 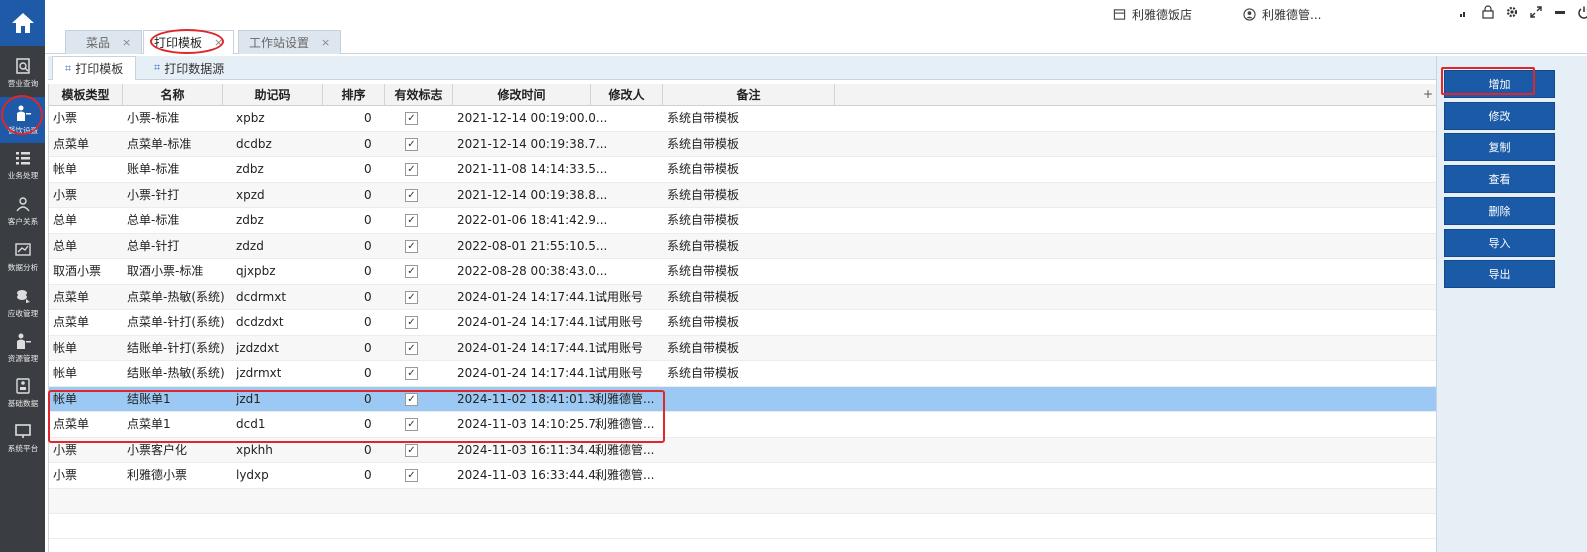 I want to click on store-icon, so click(x=1119, y=14).